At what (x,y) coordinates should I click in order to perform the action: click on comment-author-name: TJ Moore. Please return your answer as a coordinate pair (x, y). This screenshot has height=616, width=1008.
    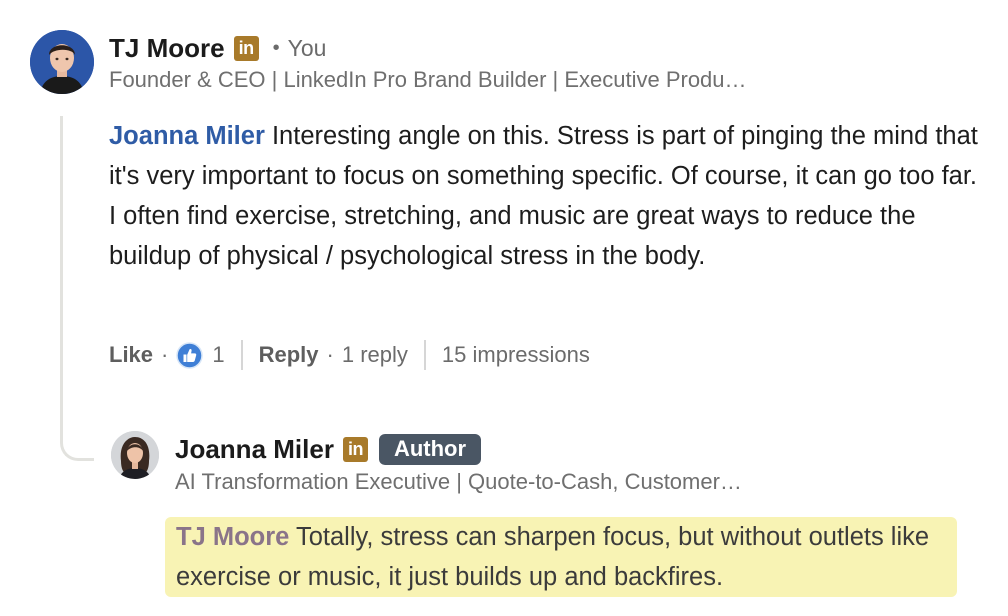
    Looking at the image, I should click on (167, 48).